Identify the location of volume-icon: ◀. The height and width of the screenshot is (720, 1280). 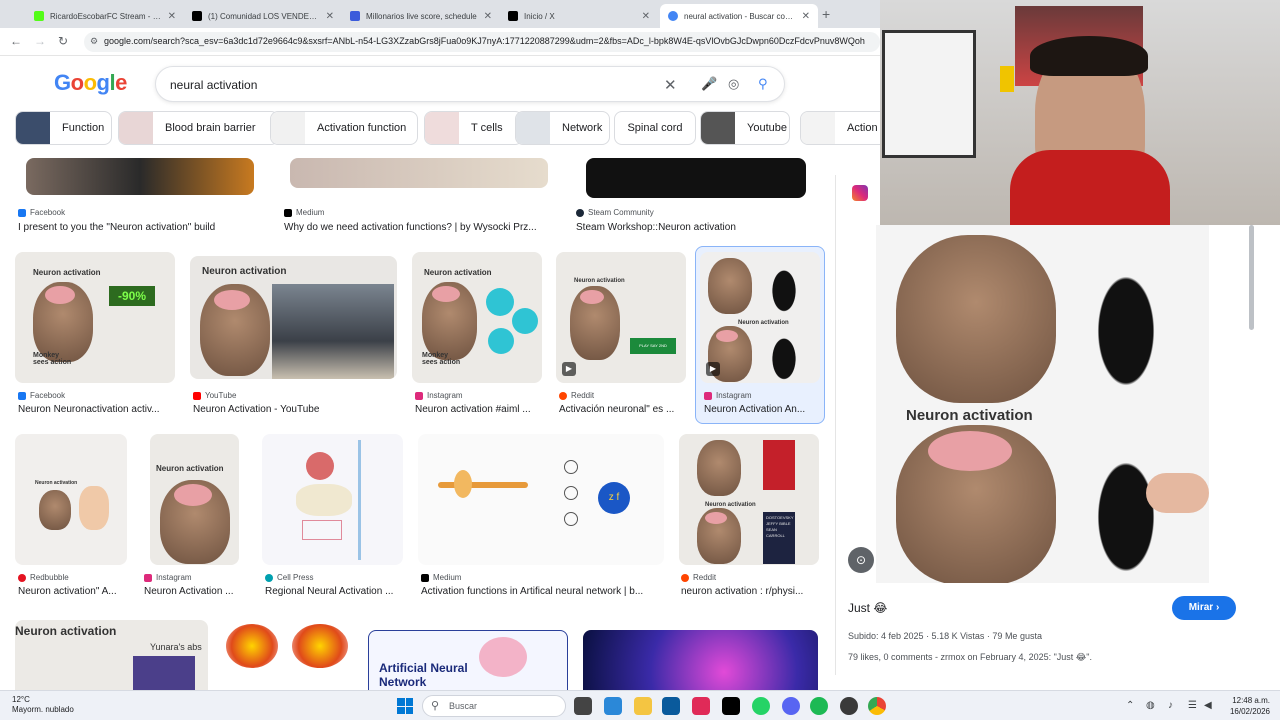
(1208, 705).